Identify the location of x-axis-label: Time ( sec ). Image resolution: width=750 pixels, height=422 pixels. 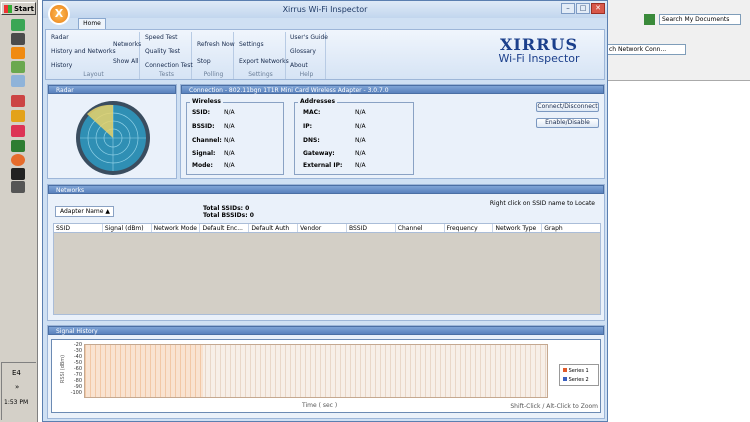
(320, 405).